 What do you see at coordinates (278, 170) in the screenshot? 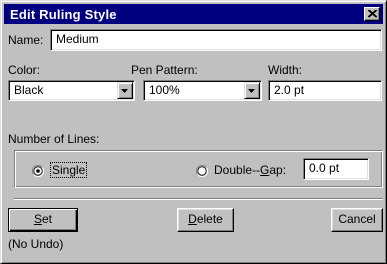
I see `double-label-suffix: ap:` at bounding box center [278, 170].